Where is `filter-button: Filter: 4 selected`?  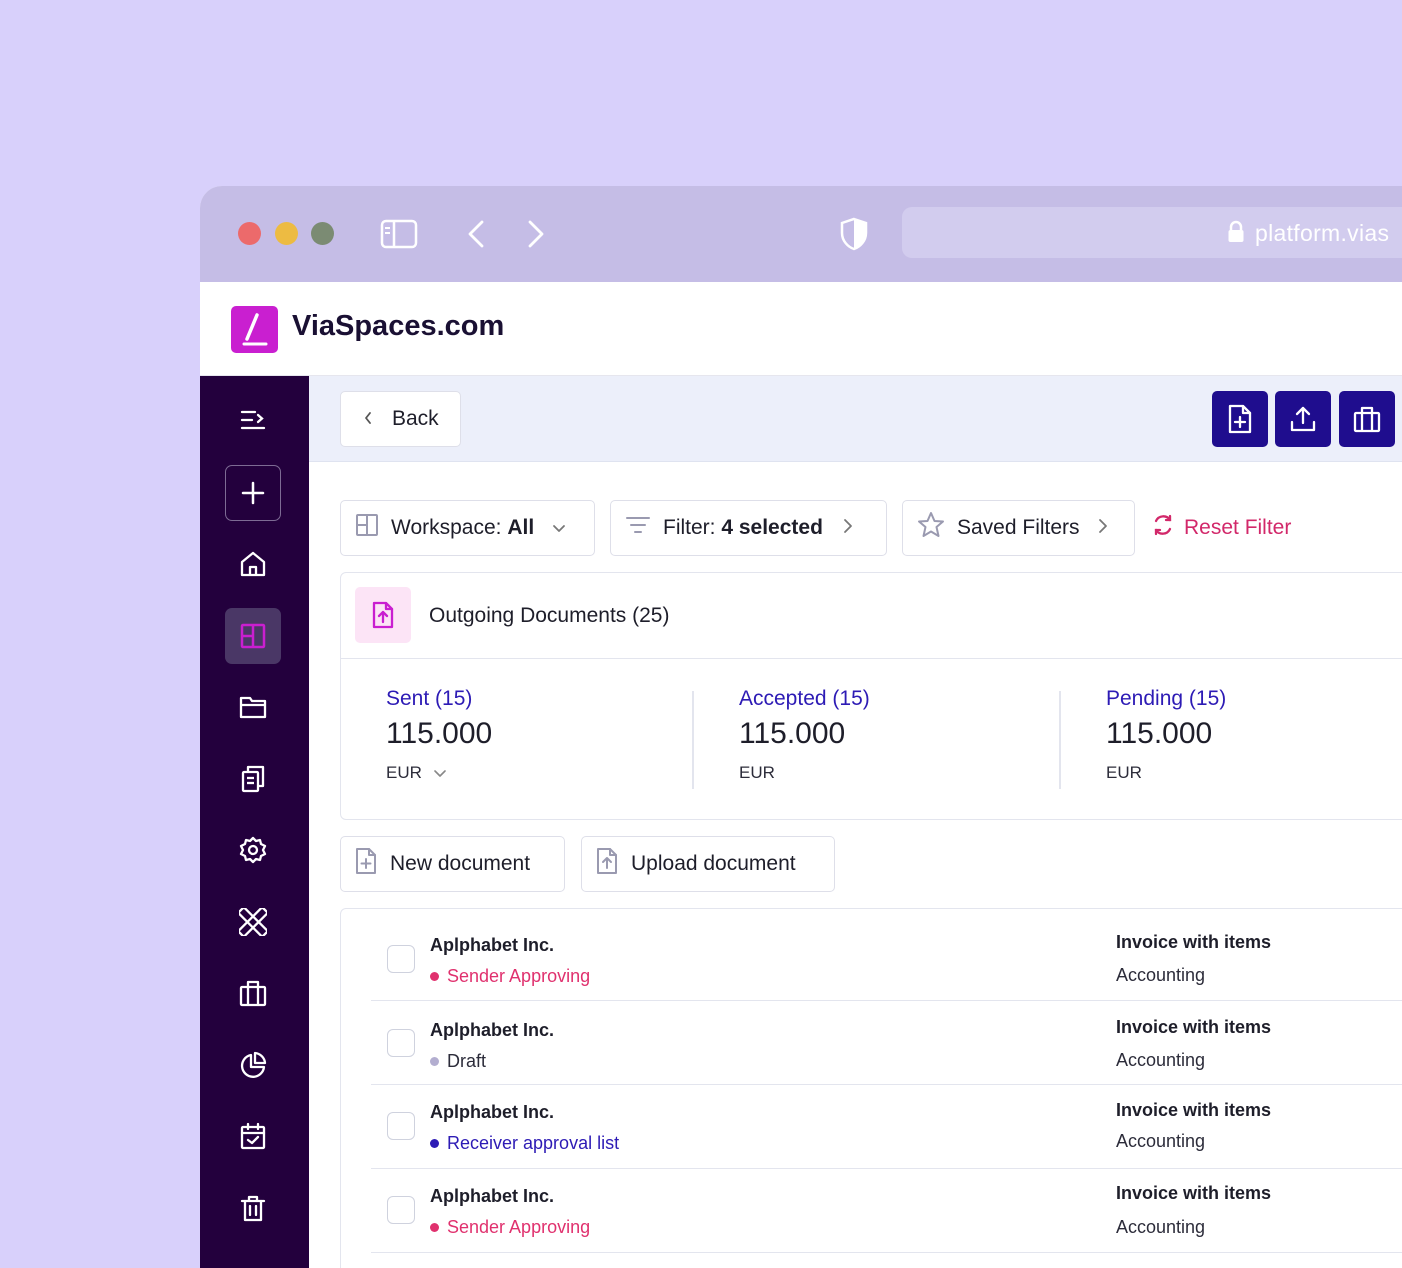
filter-button: Filter: 4 selected is located at coordinates (748, 528).